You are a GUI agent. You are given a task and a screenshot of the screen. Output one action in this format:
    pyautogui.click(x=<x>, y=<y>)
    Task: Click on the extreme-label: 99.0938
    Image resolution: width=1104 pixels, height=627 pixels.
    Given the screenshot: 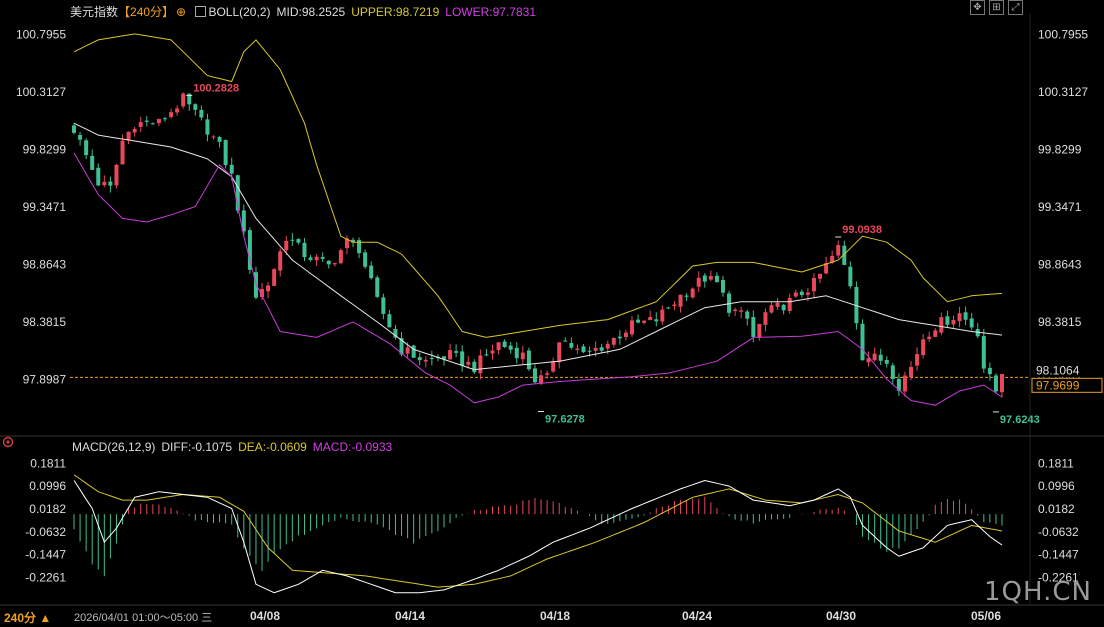 What is the action you would take?
    pyautogui.click(x=862, y=230)
    